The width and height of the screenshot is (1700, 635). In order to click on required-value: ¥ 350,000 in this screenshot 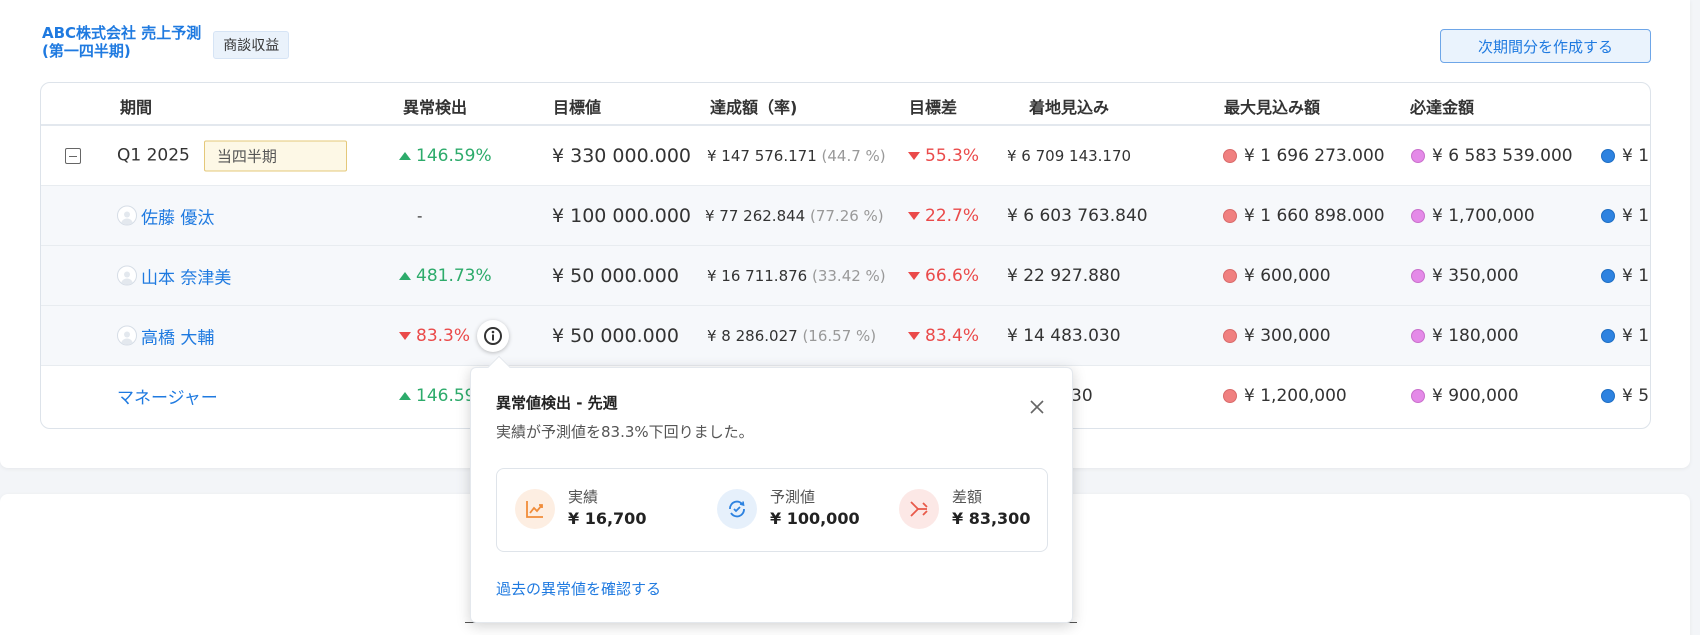, I will do `click(1475, 275)`.